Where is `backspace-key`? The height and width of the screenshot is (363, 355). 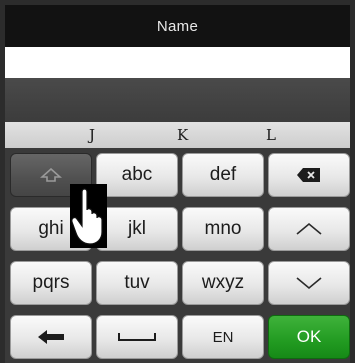 backspace-key is located at coordinates (309, 175).